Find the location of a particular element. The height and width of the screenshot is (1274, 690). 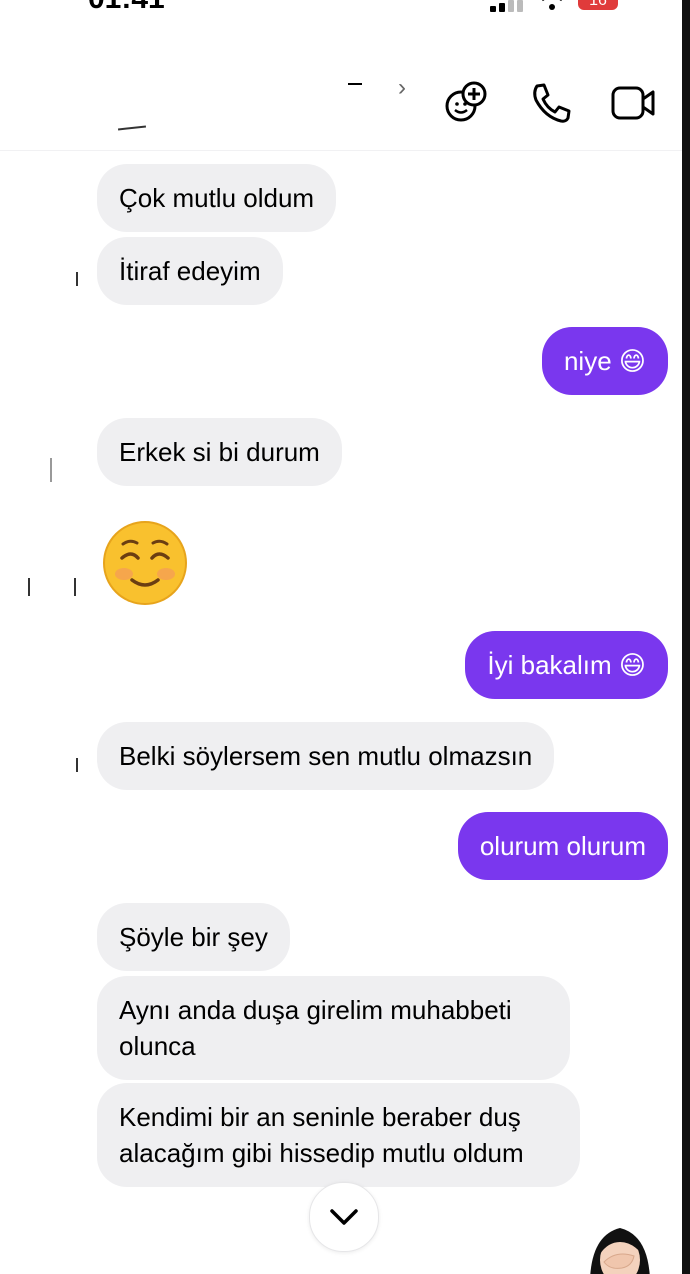

chevron-right-icon: › is located at coordinates (402, 88).